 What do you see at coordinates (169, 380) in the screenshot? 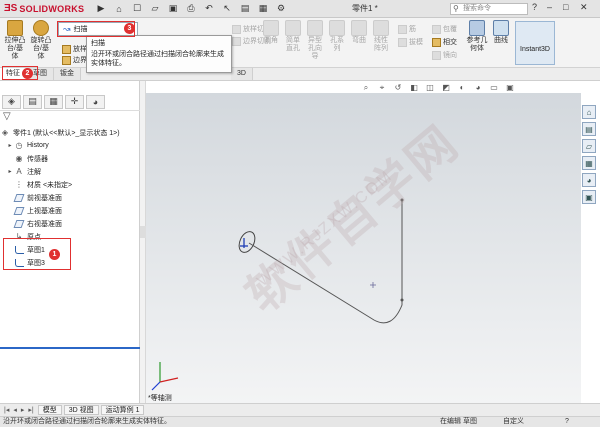
I see `triad-x-axis` at bounding box center [169, 380].